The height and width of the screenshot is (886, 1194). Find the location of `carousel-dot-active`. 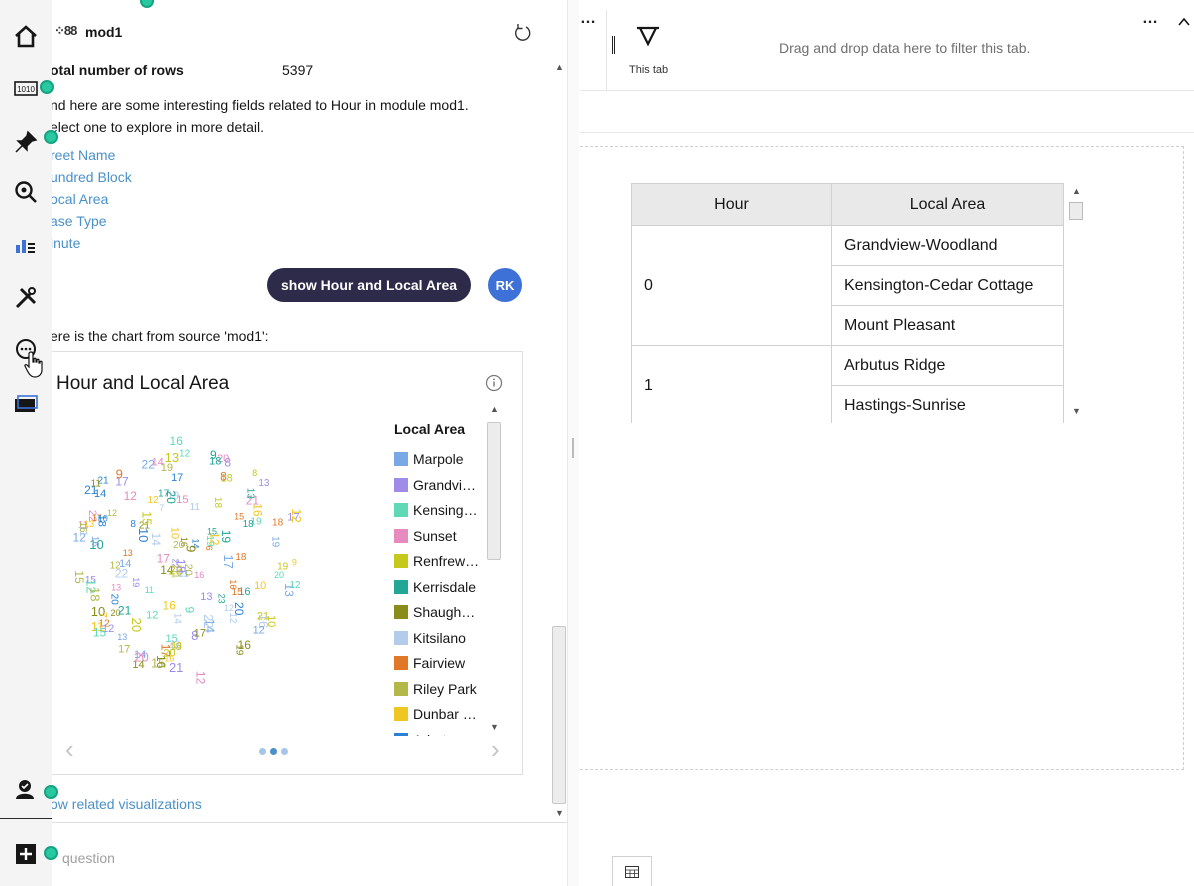

carousel-dot-active is located at coordinates (273, 751).